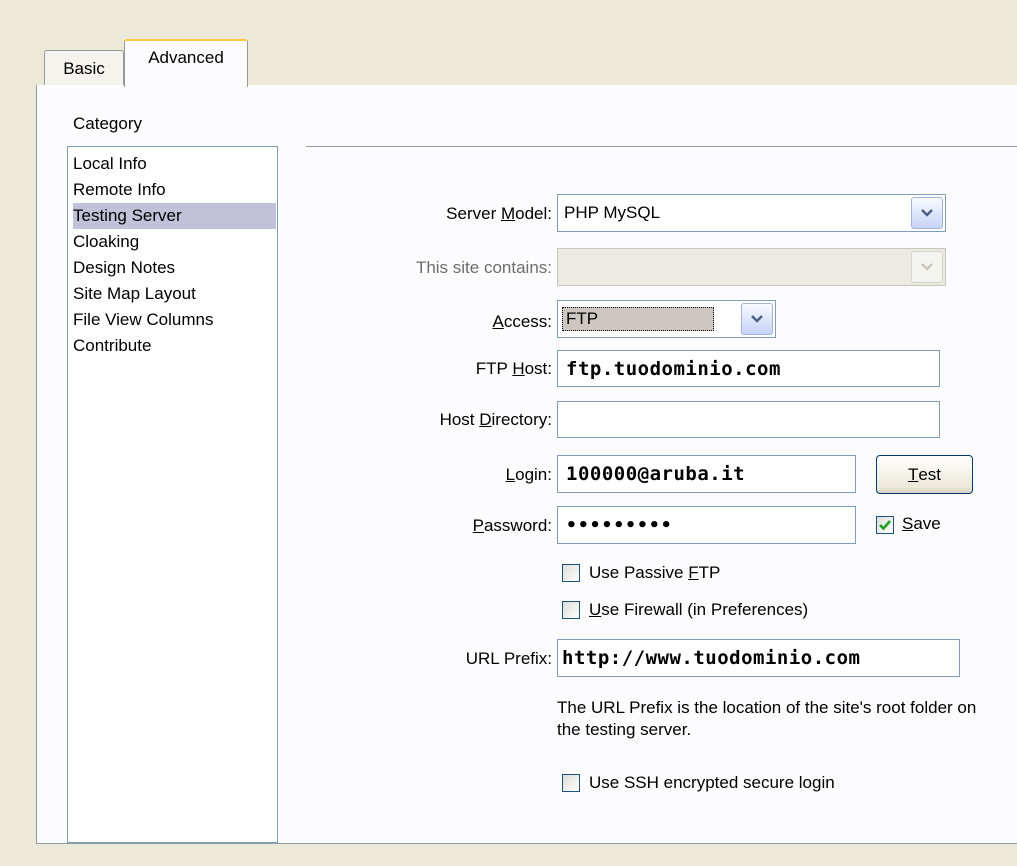  I want to click on server-model-select: PHP MySQL, so click(751, 213).